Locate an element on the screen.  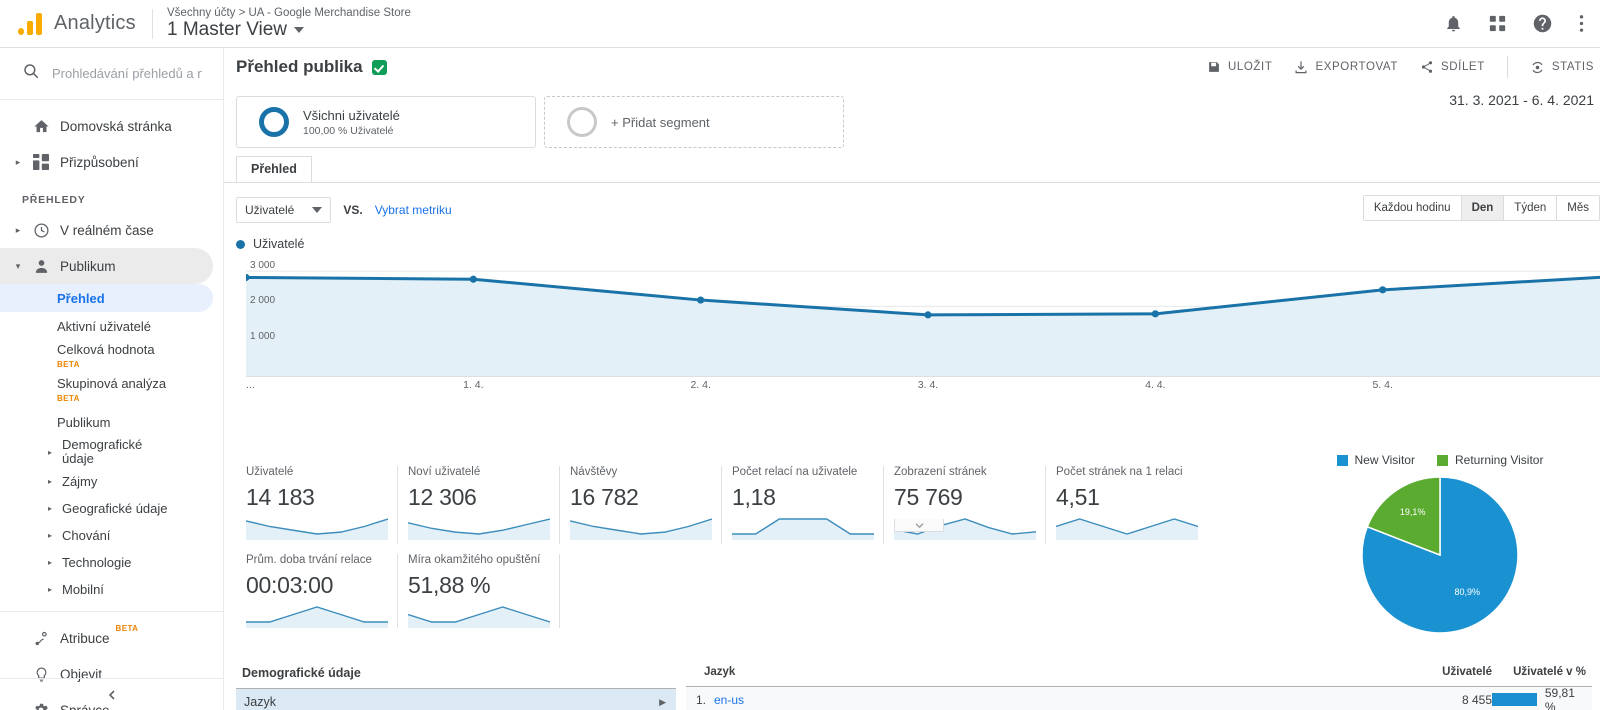
kpi-card: Uživatelé 14 183 is located at coordinates (317, 505).